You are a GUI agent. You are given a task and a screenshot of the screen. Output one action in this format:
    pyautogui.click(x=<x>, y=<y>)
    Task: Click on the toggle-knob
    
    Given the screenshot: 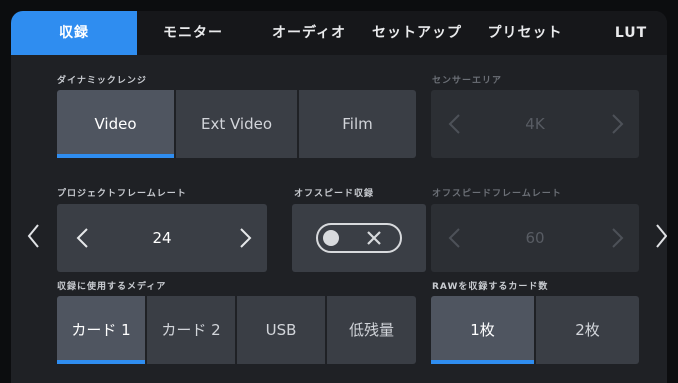 What is the action you would take?
    pyautogui.click(x=331, y=238)
    